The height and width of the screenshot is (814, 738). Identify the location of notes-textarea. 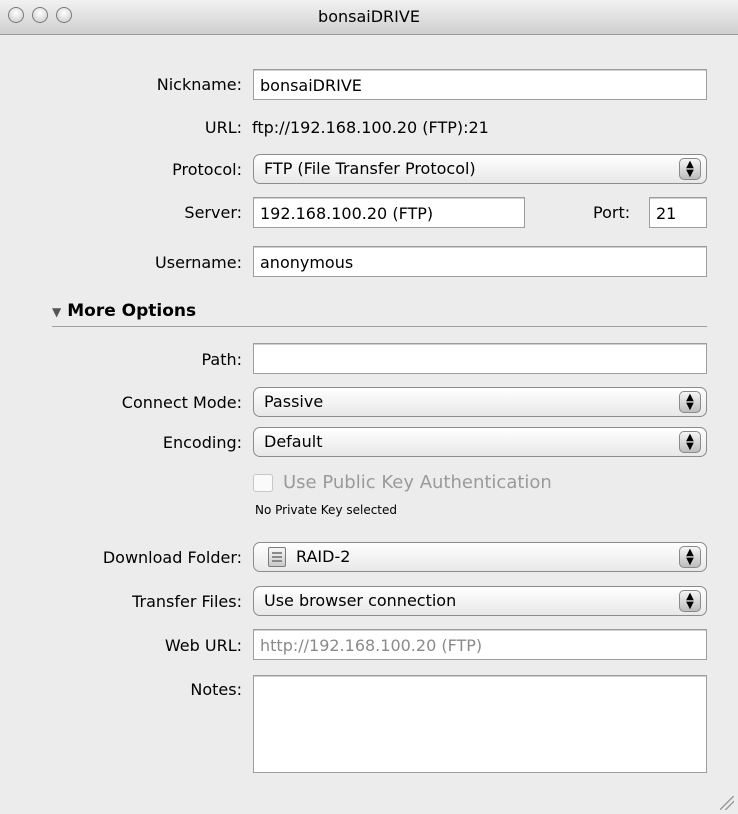
(480, 724).